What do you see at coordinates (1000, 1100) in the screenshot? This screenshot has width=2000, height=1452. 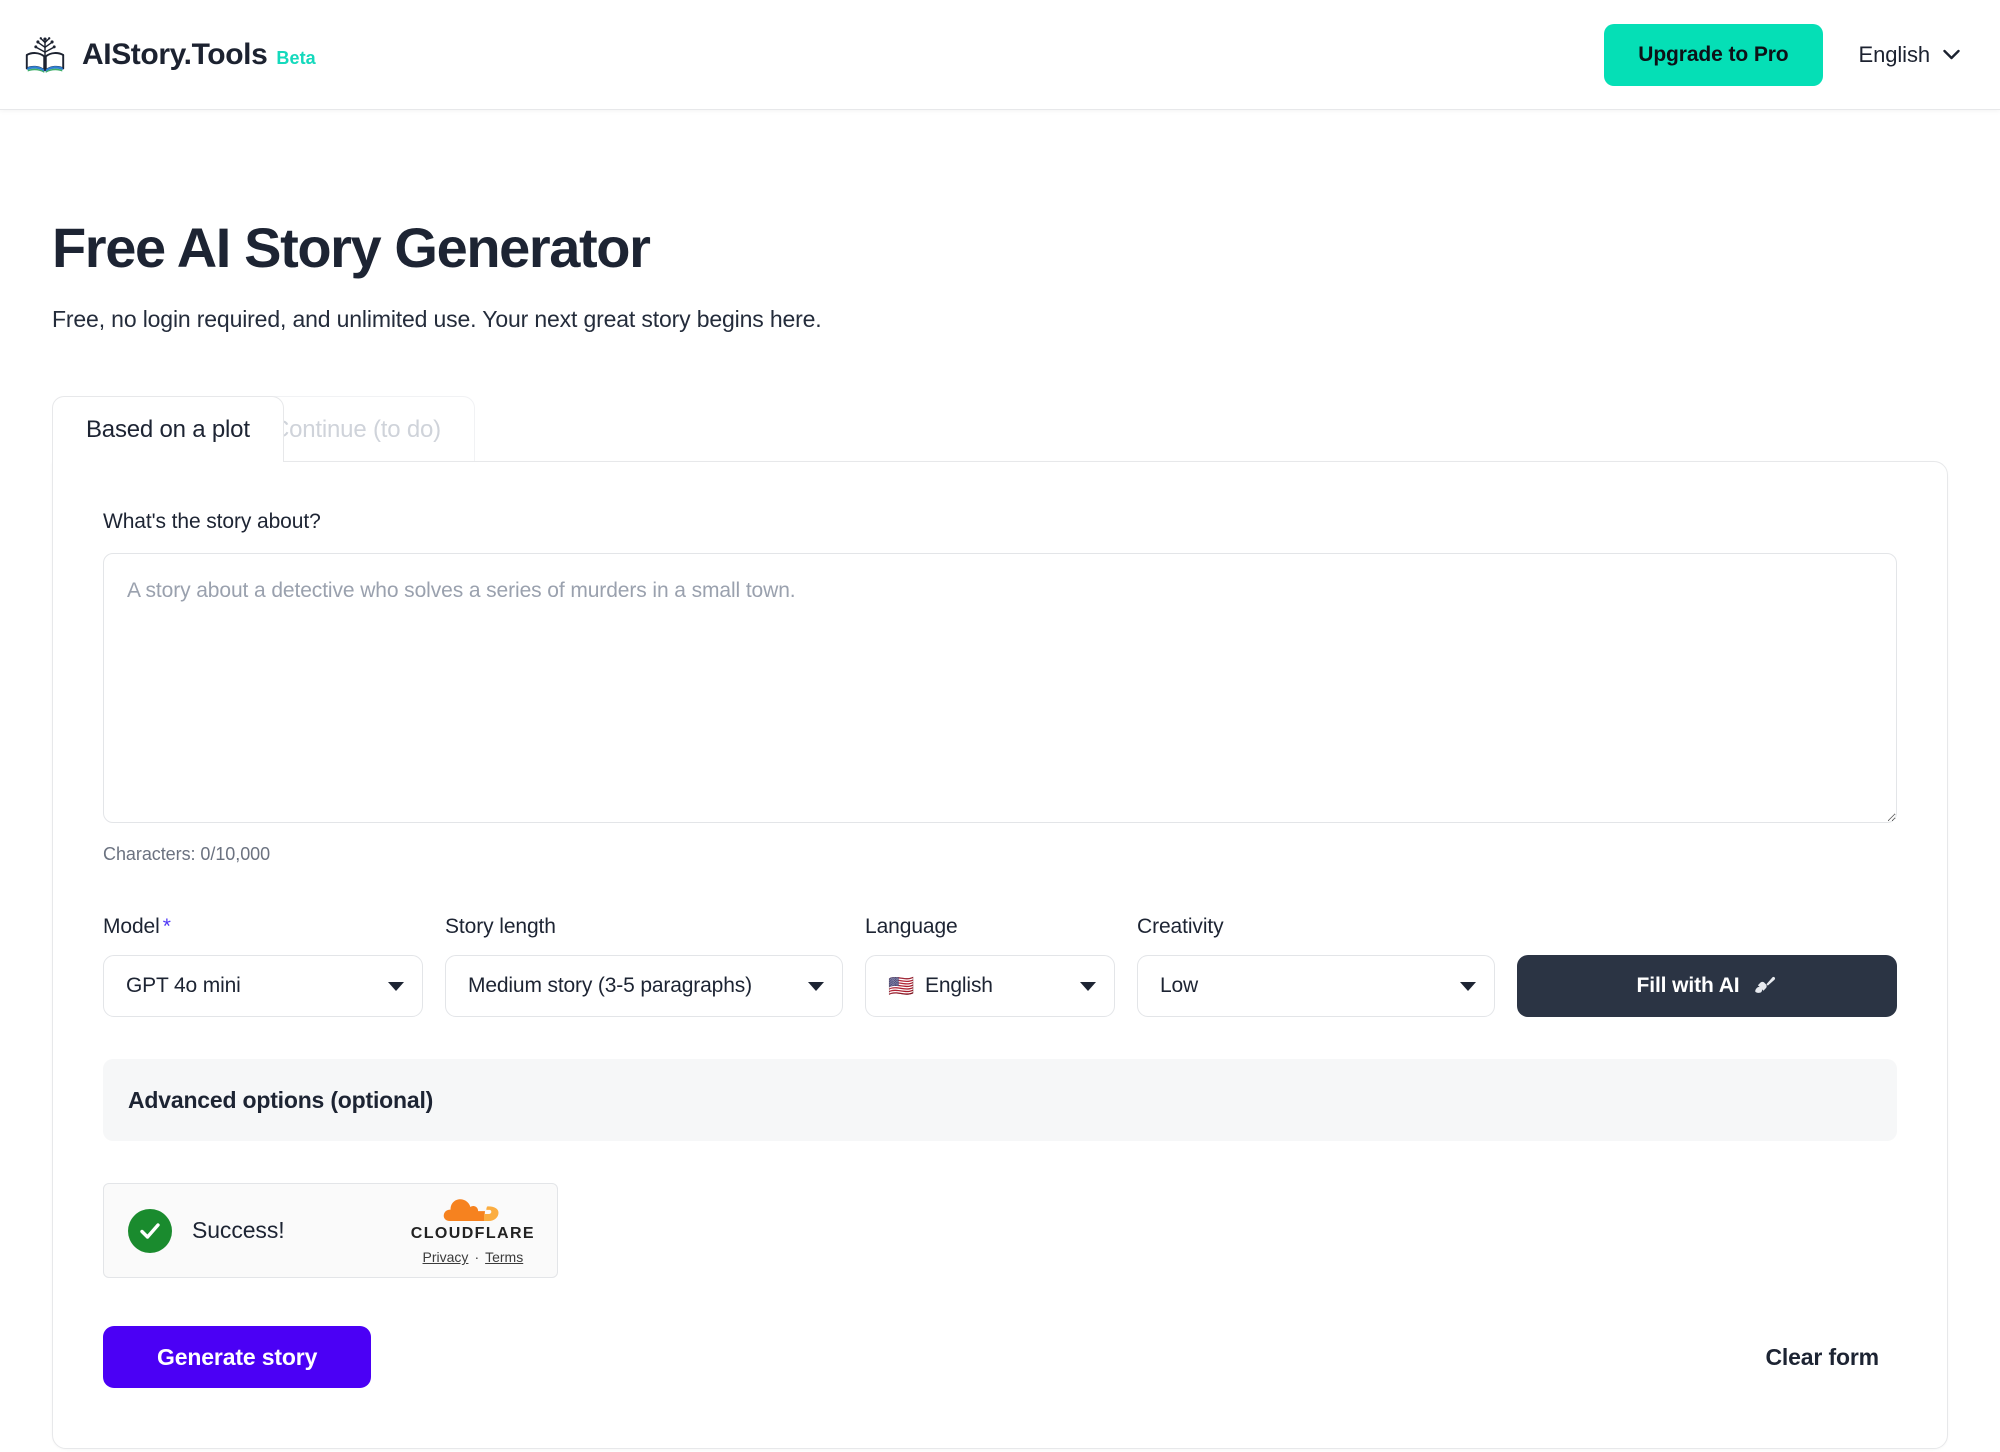 I see `advanced-options-toggle: Advanced options (optional)` at bounding box center [1000, 1100].